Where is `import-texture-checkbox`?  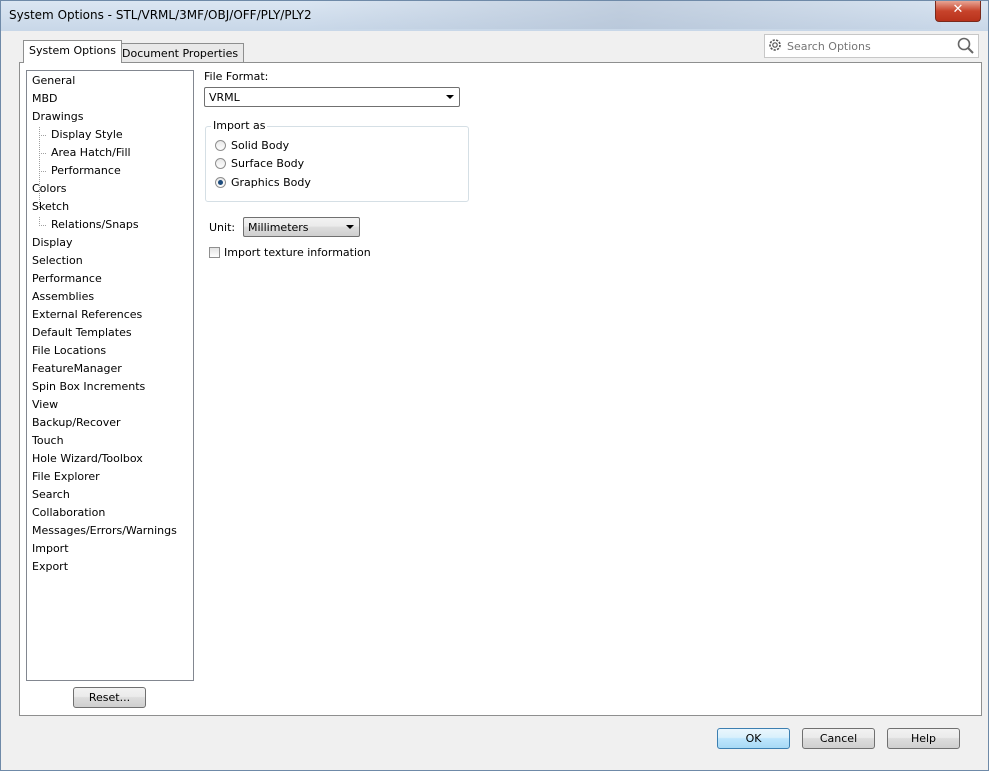
import-texture-checkbox is located at coordinates (214, 252).